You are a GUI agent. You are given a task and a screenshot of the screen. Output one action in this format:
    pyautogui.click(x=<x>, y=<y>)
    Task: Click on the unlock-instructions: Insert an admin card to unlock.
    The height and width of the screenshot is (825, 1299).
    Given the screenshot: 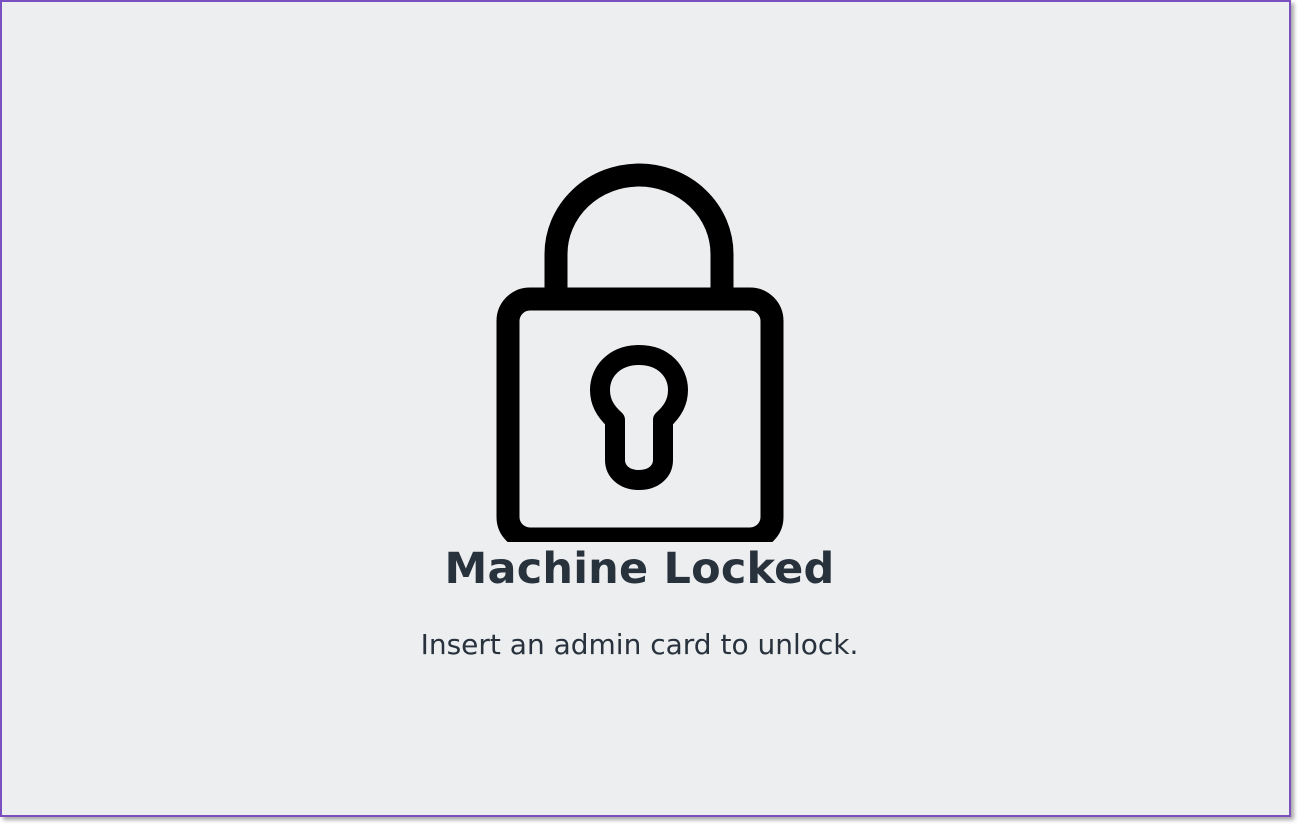 What is the action you would take?
    pyautogui.click(x=639, y=644)
    